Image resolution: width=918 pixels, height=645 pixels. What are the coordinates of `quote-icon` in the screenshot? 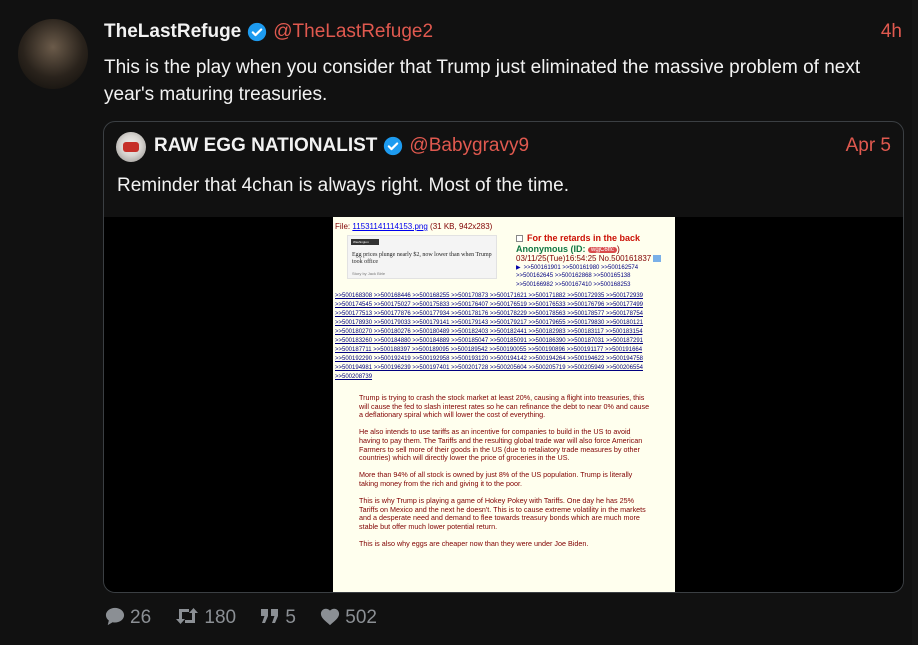 It's located at (270, 616).